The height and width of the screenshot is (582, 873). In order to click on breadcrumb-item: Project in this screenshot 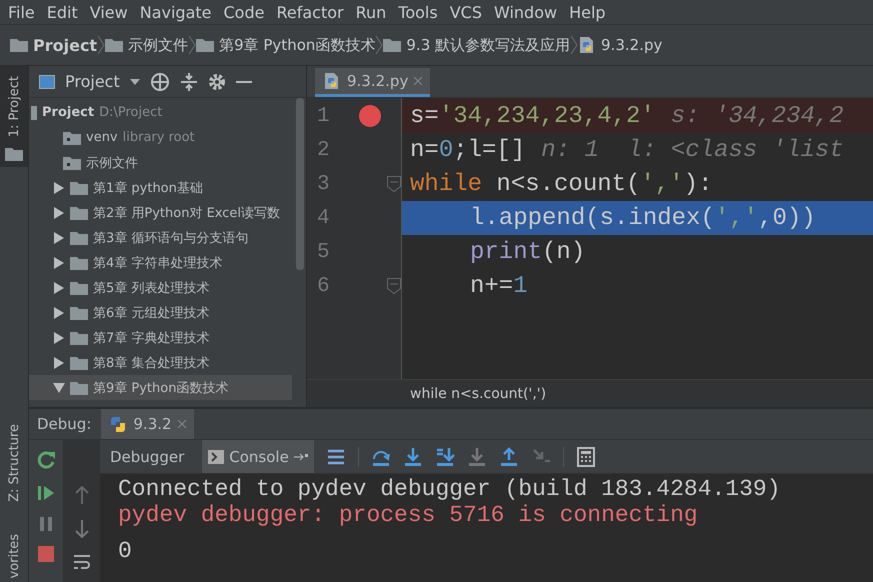, I will do `click(65, 45)`.